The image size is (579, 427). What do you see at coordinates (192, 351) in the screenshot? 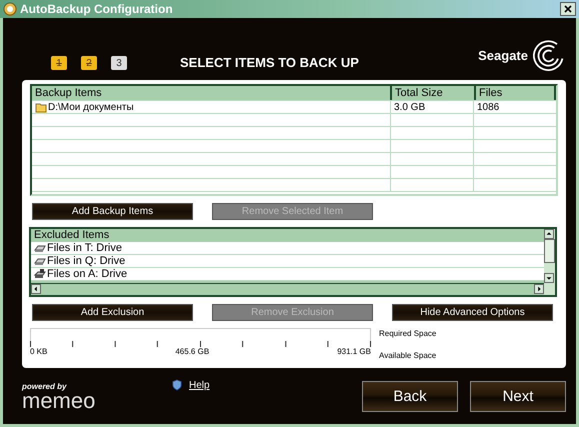
I see `scale-label: 465.6 GB` at bounding box center [192, 351].